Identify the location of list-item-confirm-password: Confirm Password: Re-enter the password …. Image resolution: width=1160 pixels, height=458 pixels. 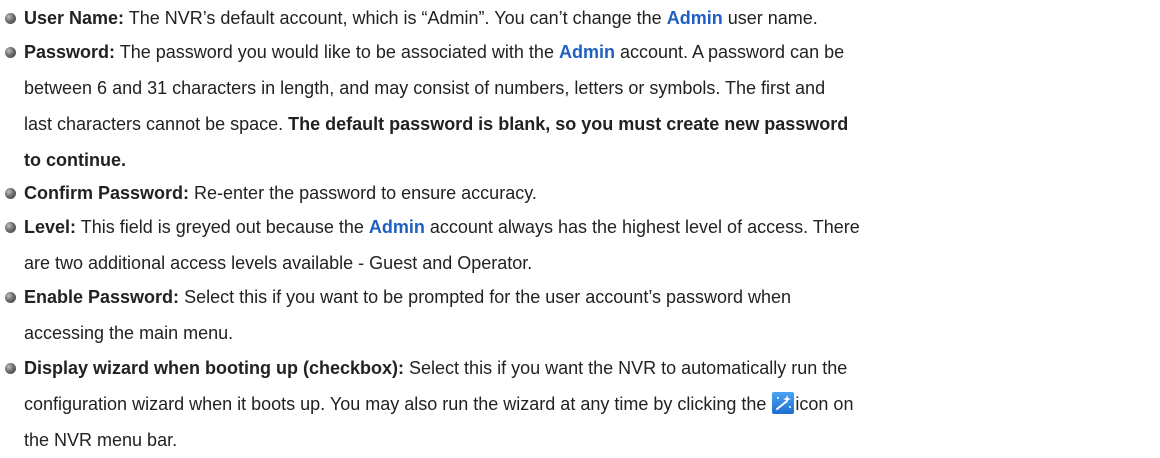
(580, 193).